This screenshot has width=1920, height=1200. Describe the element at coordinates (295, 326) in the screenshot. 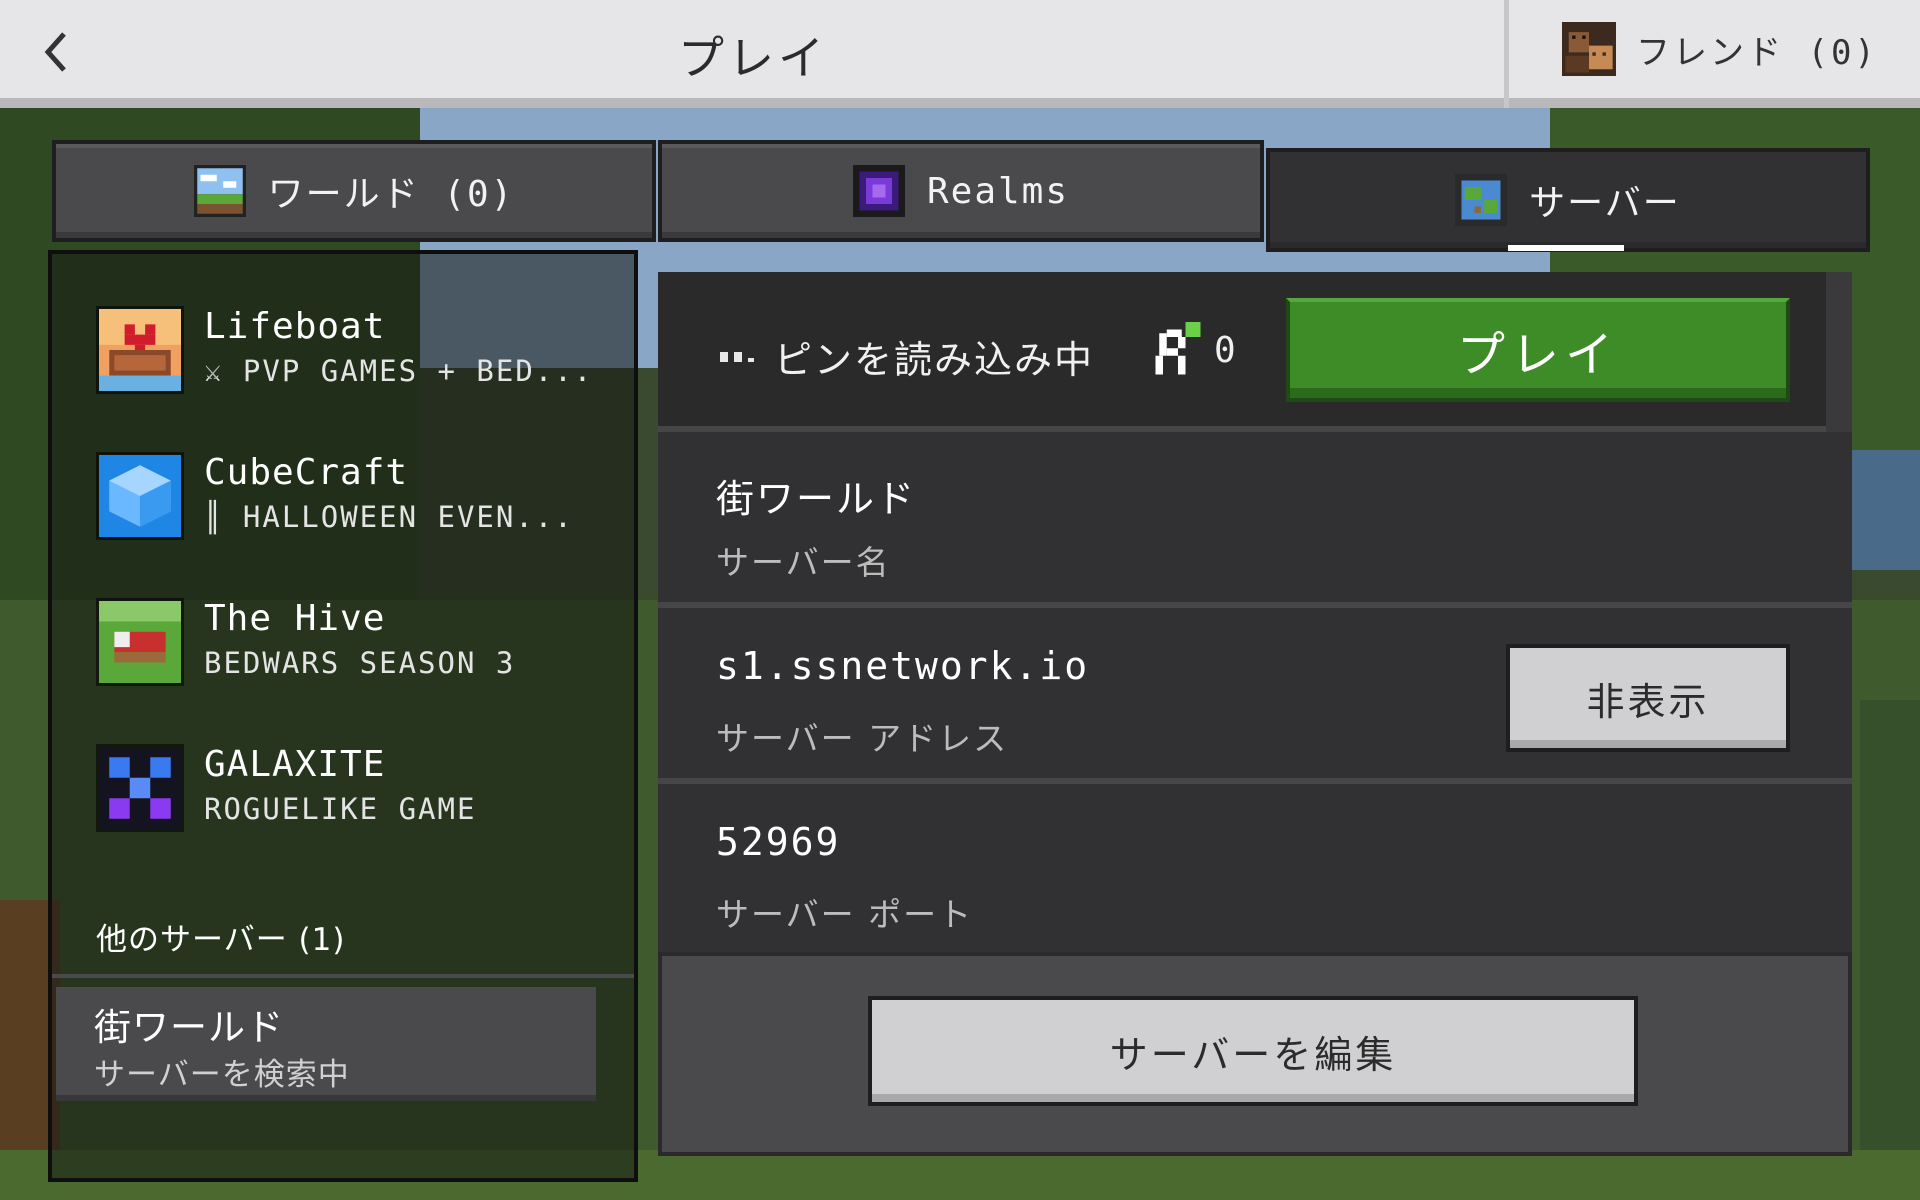

I see `server-name: Lifeboat` at that location.